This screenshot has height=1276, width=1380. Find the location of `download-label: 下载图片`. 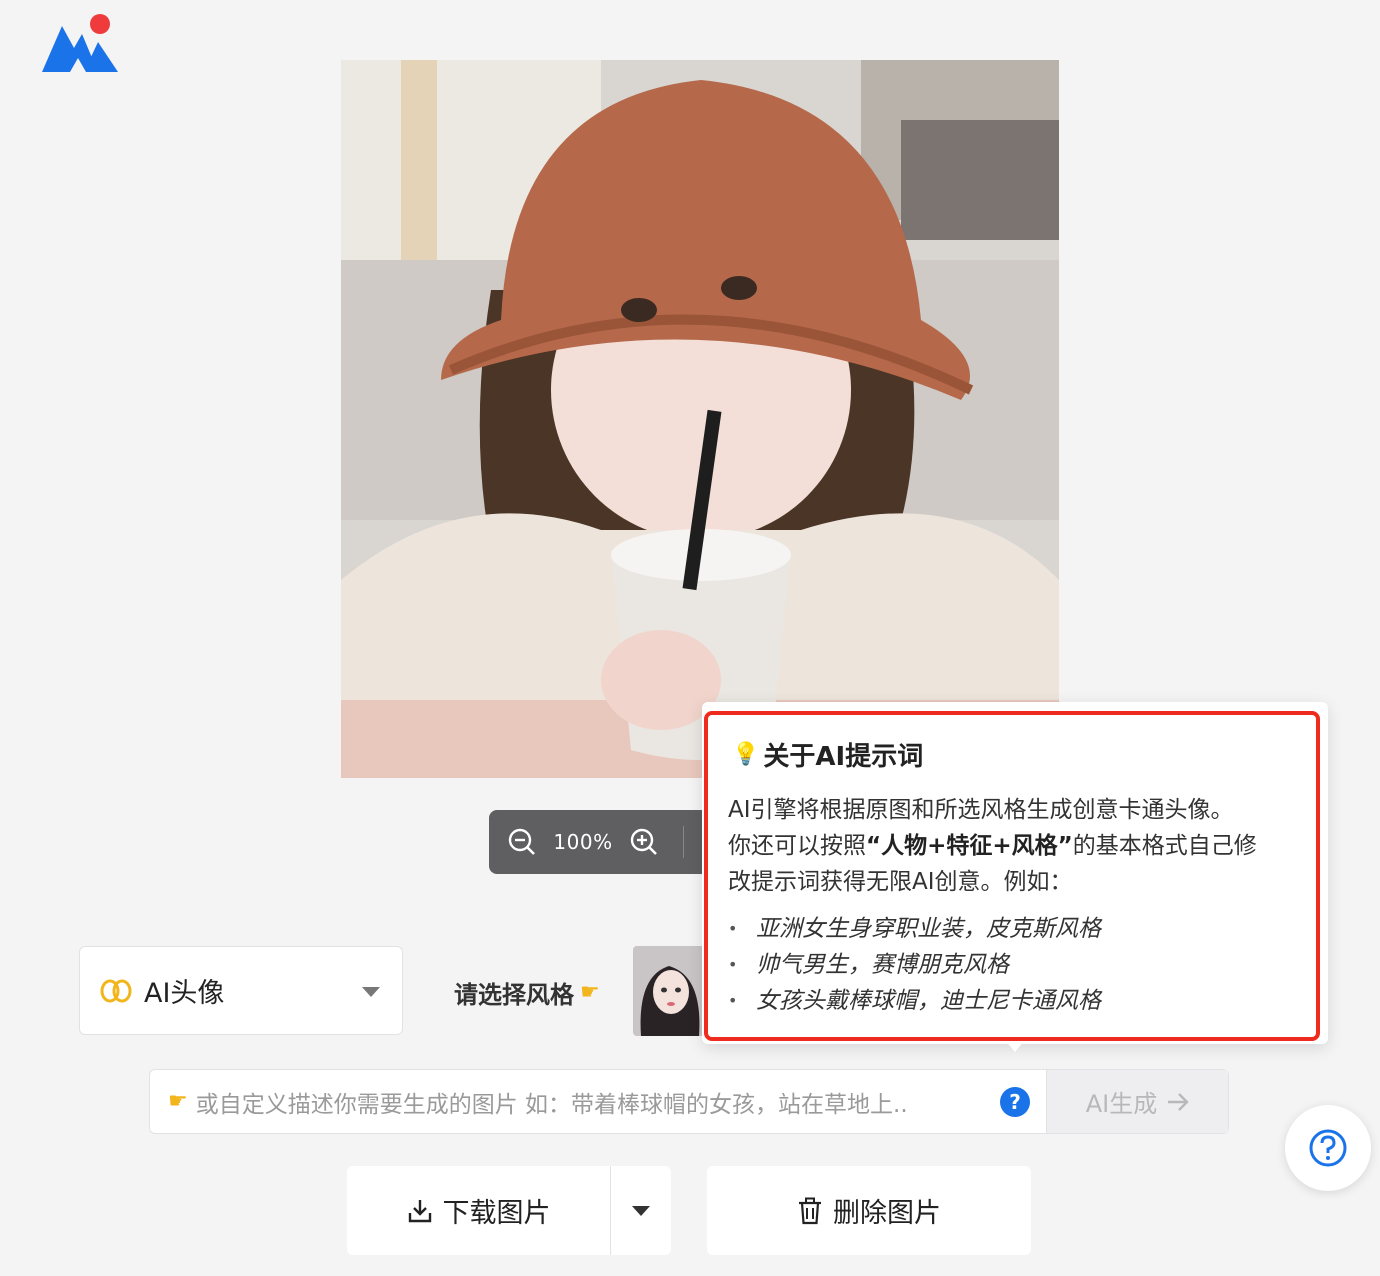

download-label: 下载图片 is located at coordinates (496, 1213).